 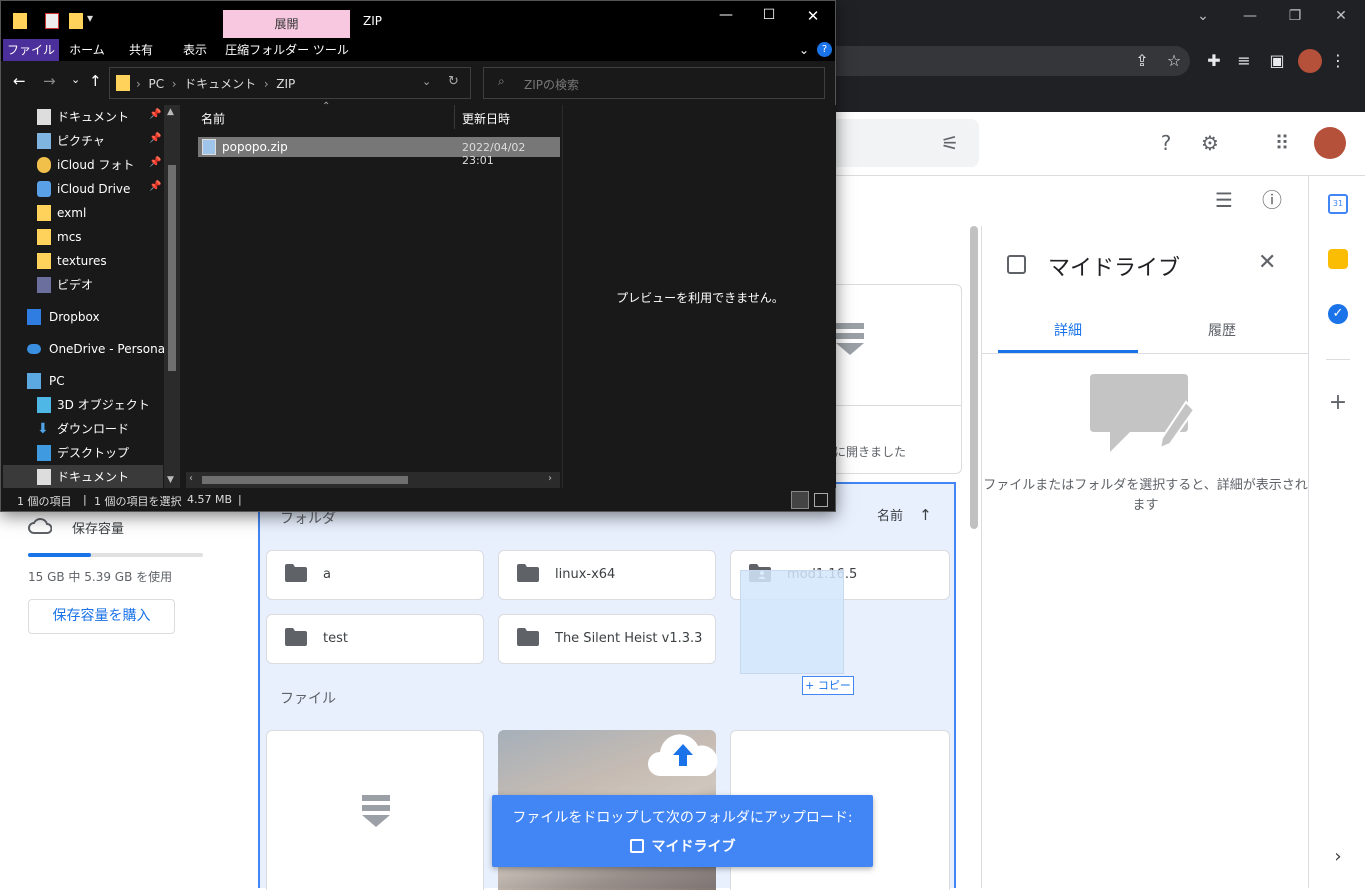 What do you see at coordinates (31, 50) in the screenshot?
I see `ribbon-tab-file: ファイル` at bounding box center [31, 50].